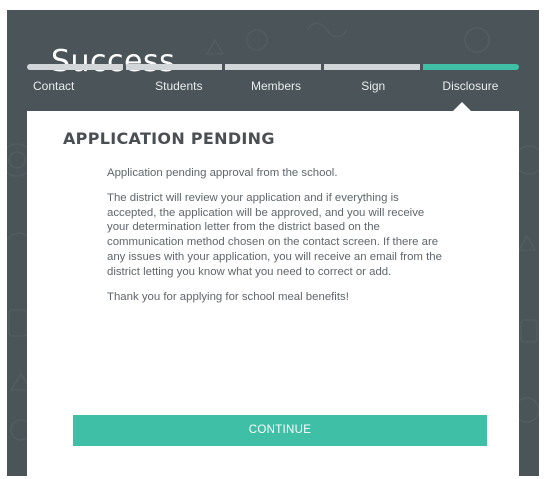  Describe the element at coordinates (174, 67) in the screenshot. I see `progress-segment-students` at that location.